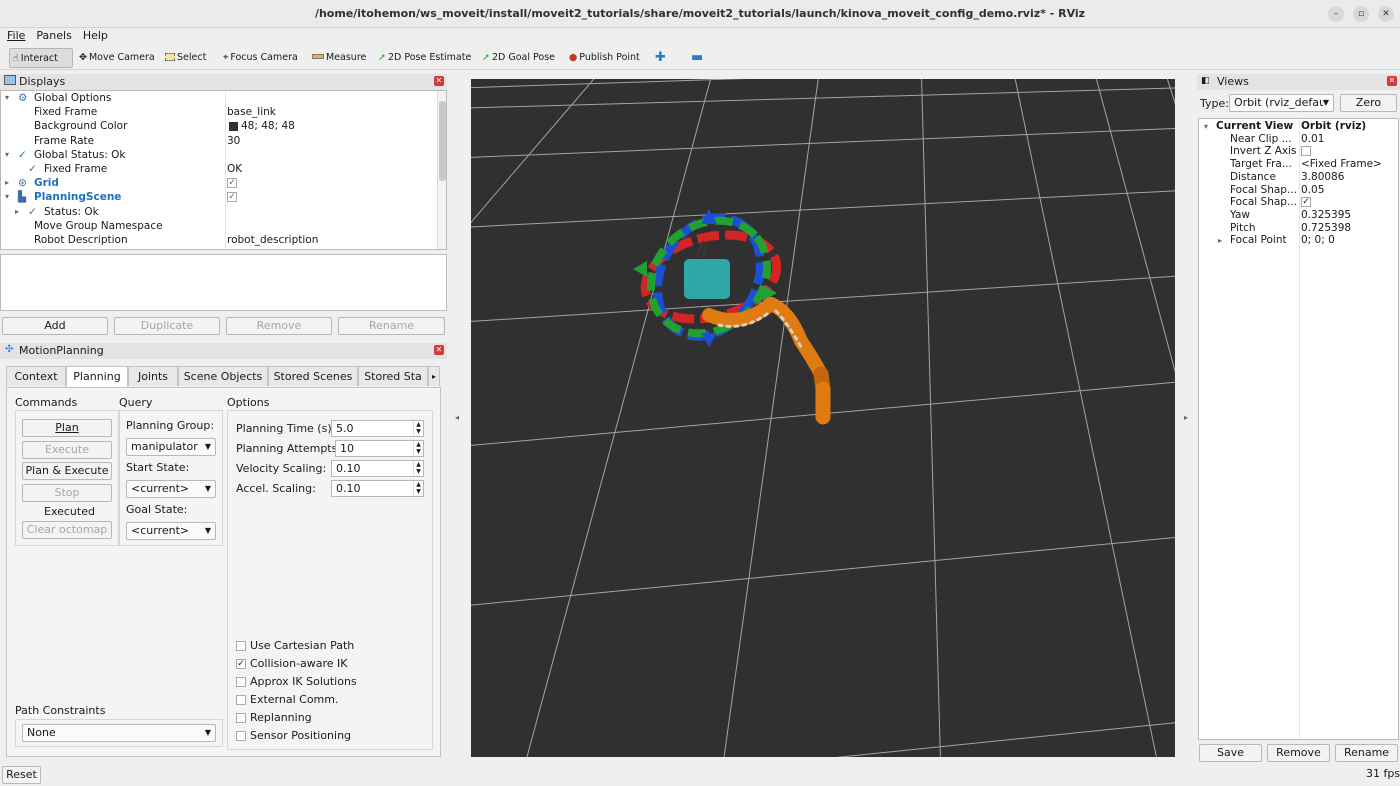 The height and width of the screenshot is (786, 1400). What do you see at coordinates (1322, 177) in the screenshot?
I see `view-property-value: 3.80086` at bounding box center [1322, 177].